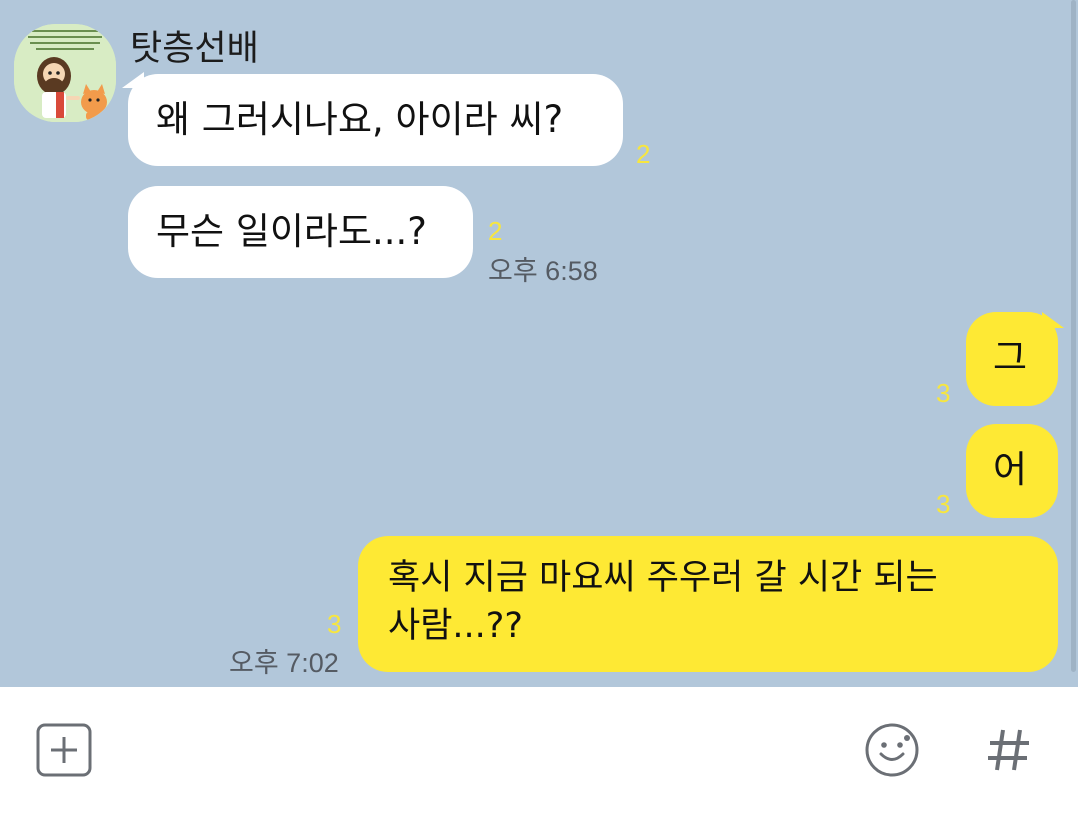 The image size is (1078, 813). I want to click on message-time: 오후 6:58, so click(543, 271).